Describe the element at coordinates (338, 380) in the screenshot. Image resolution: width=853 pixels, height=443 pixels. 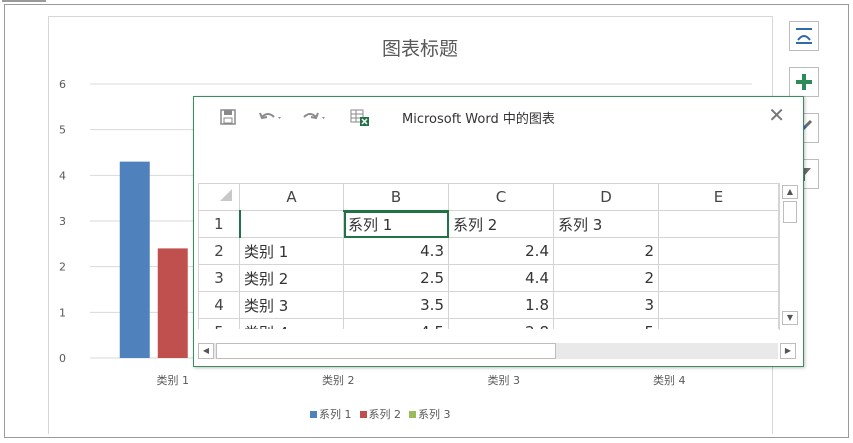
I see `x-category-label: 类别 2` at that location.